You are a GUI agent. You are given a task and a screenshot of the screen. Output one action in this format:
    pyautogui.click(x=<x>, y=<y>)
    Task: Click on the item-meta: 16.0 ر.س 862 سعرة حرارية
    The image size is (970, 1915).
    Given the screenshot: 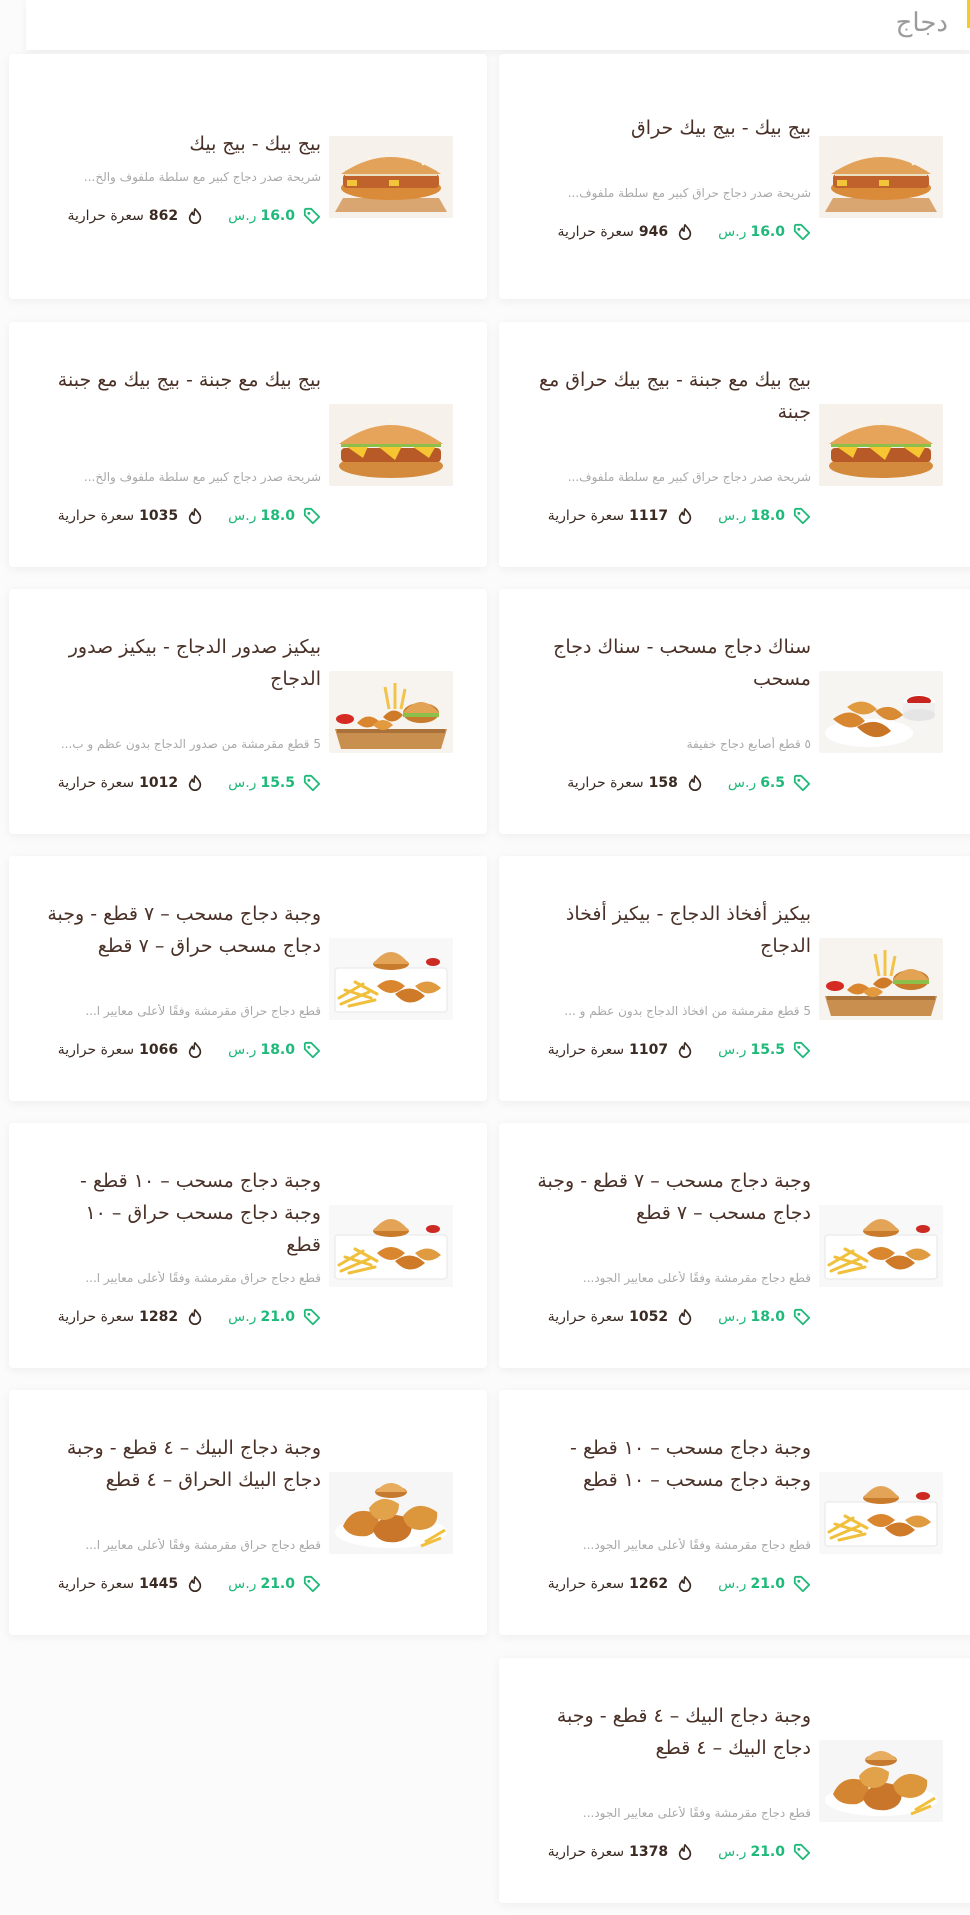 What is the action you would take?
    pyautogui.click(x=171, y=216)
    